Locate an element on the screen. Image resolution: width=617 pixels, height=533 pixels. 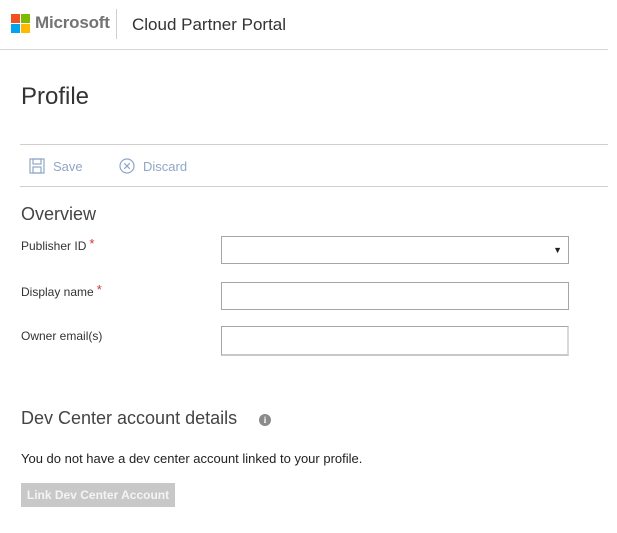
overview-heading: Overview is located at coordinates (59, 214).